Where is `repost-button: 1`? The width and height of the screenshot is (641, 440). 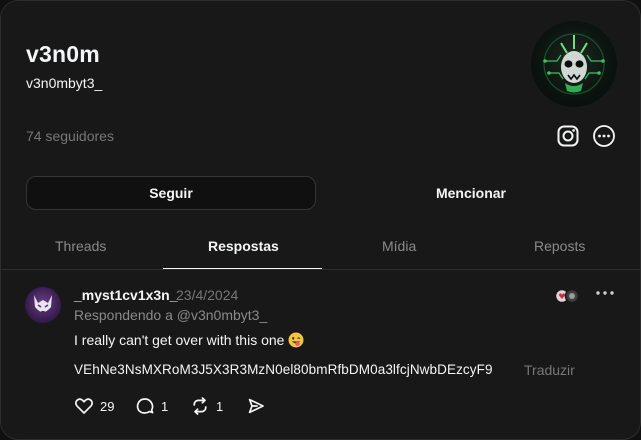
repost-button: 1 is located at coordinates (206, 406).